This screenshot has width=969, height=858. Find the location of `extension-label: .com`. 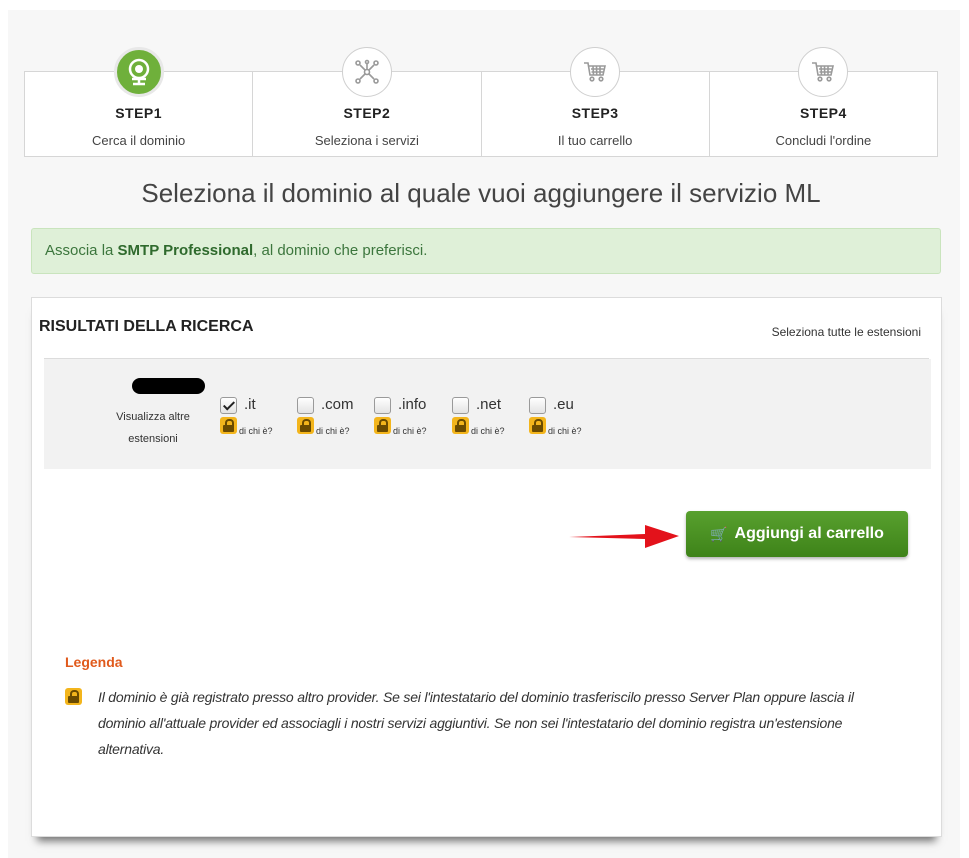

extension-label: .com is located at coordinates (337, 404).